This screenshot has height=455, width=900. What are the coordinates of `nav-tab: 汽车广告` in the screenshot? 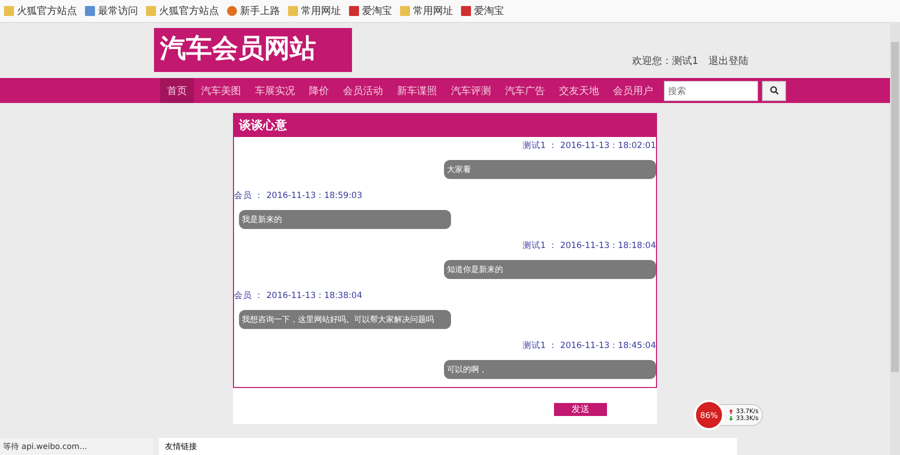 It's located at (525, 90).